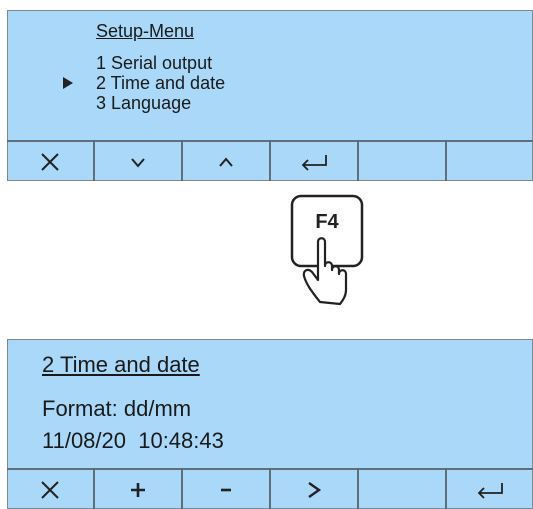  I want to click on date-format: Format: dd/mm, so click(117, 408).